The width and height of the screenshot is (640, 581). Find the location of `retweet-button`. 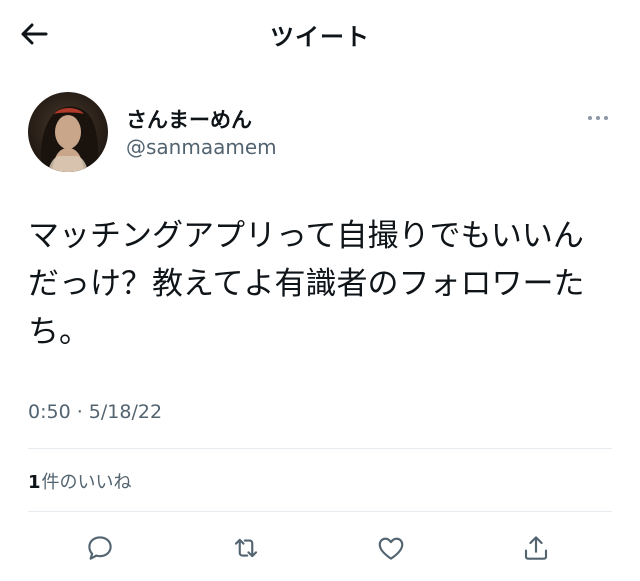

retweet-button is located at coordinates (246, 548).